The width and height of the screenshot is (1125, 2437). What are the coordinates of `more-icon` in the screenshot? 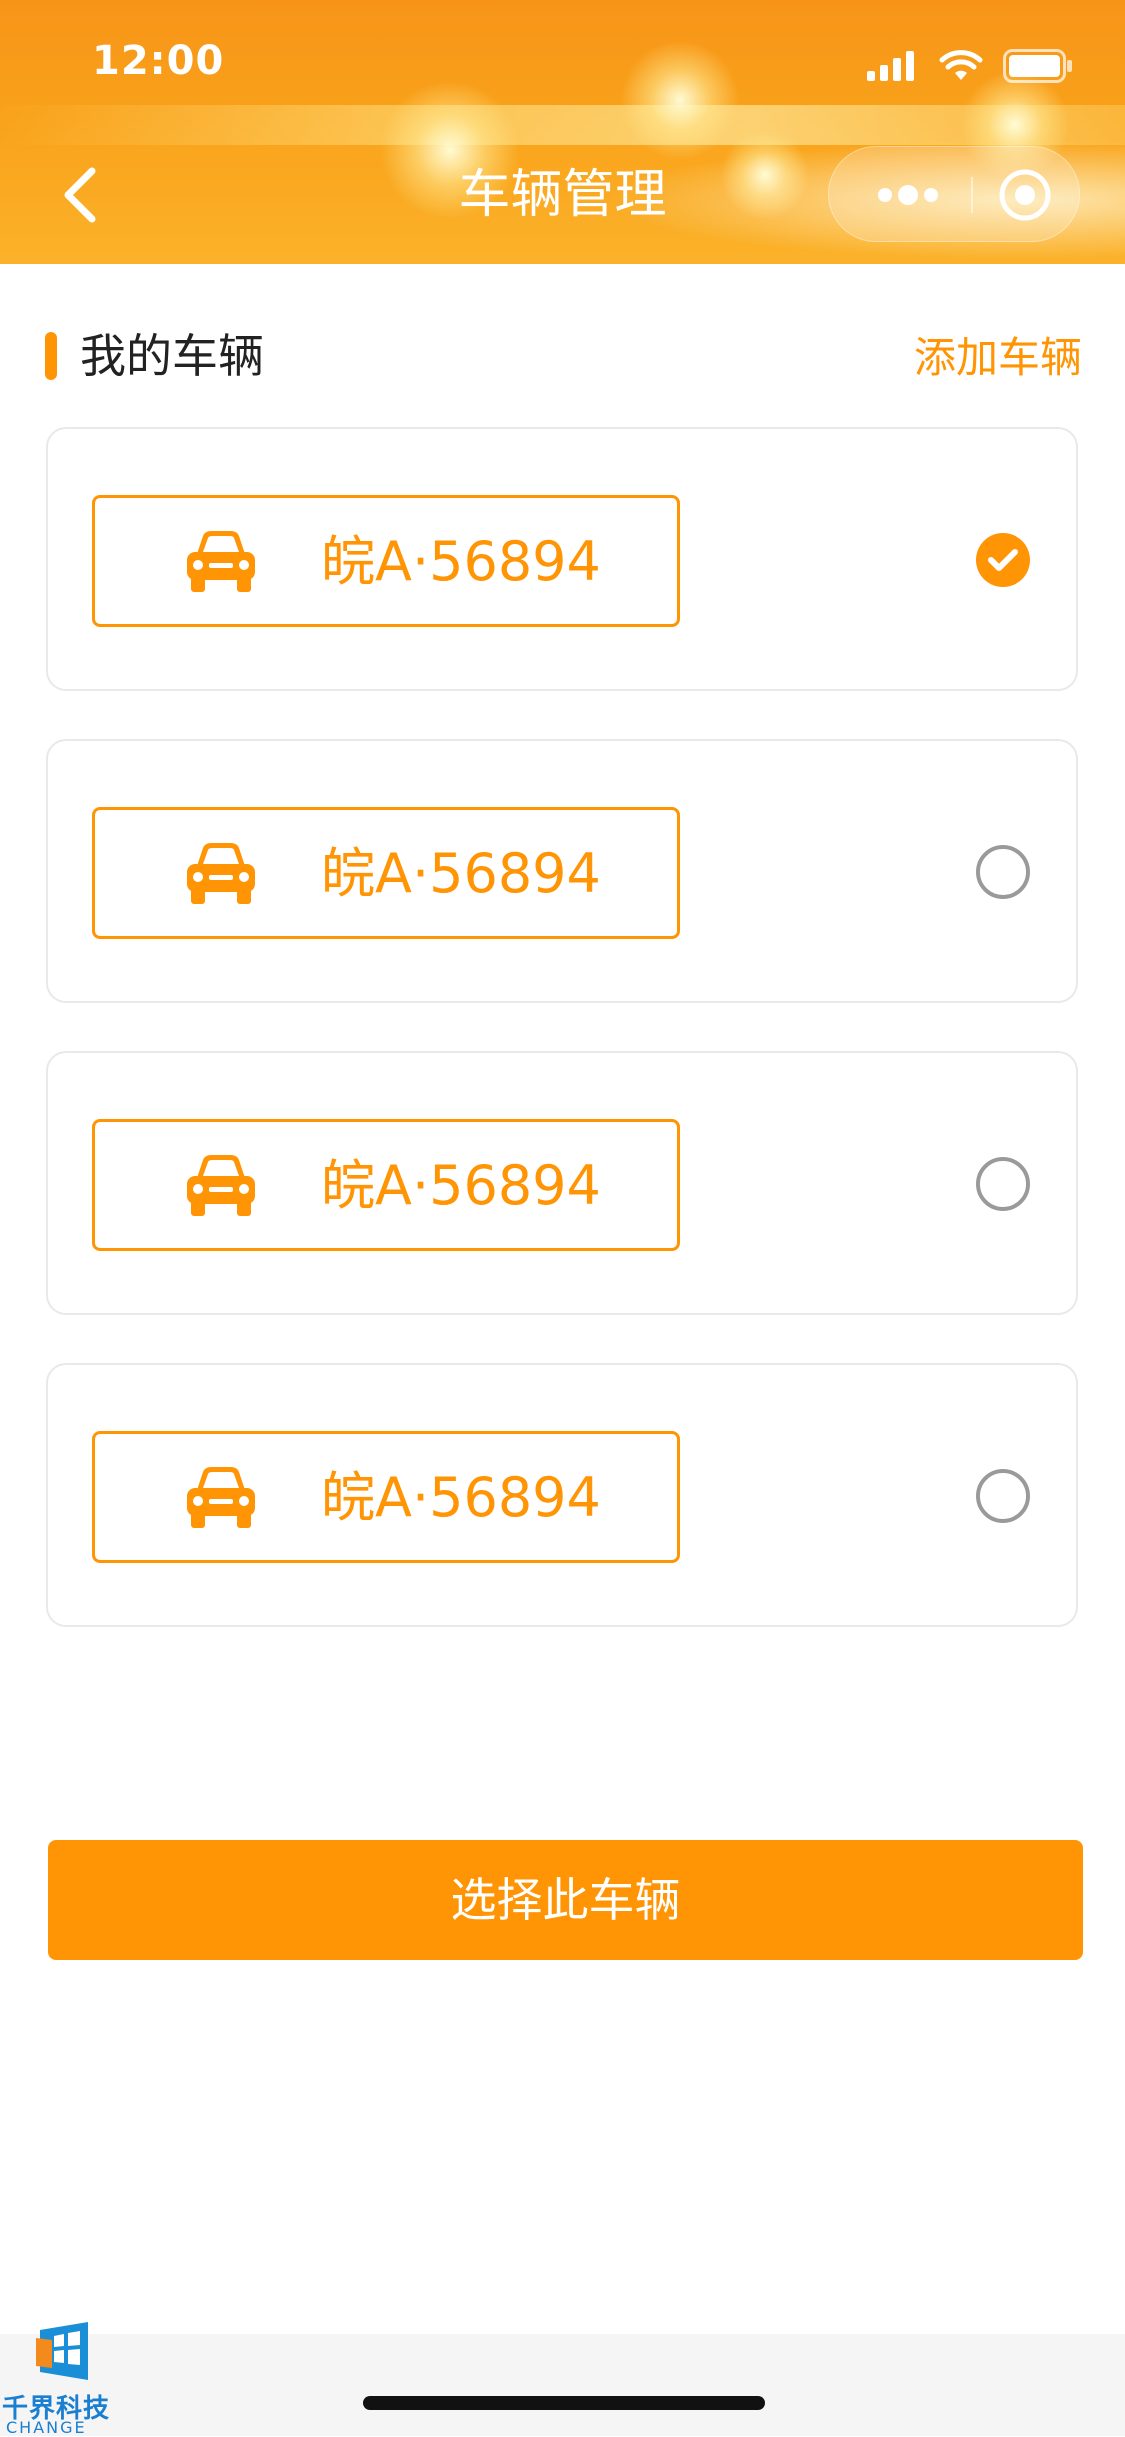 It's located at (908, 195).